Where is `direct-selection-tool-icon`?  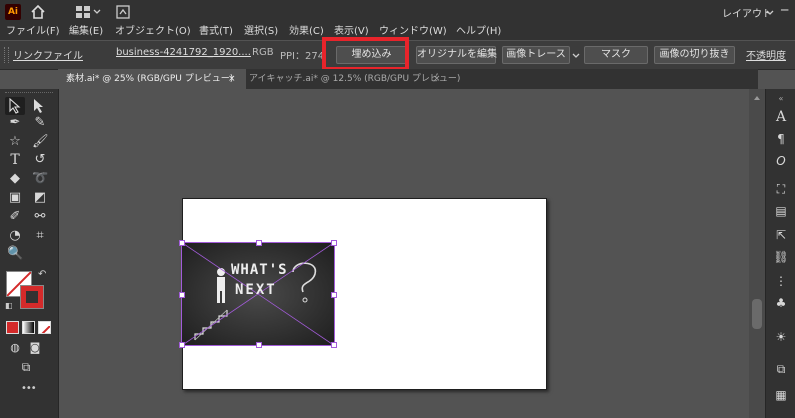
direct-selection-tool-icon is located at coordinates (39, 106).